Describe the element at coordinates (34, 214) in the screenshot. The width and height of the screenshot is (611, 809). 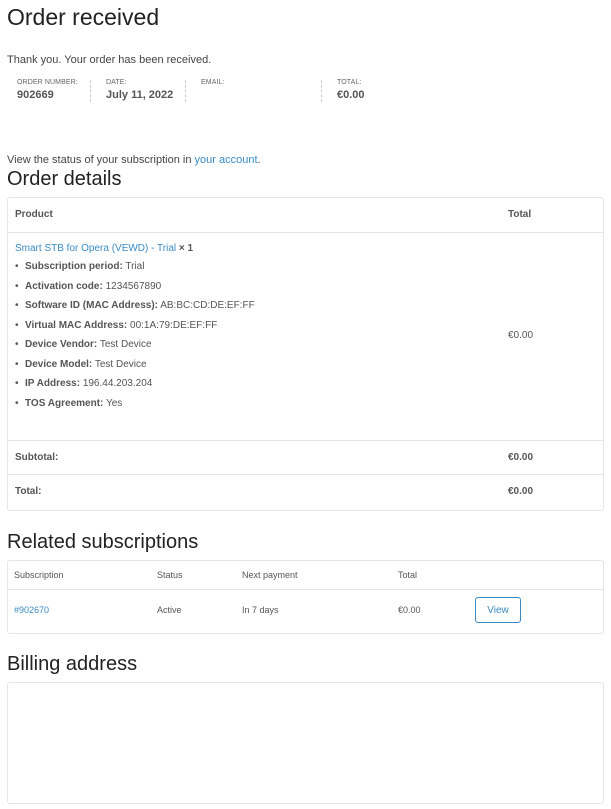
I see `column-header-product: Product` at that location.